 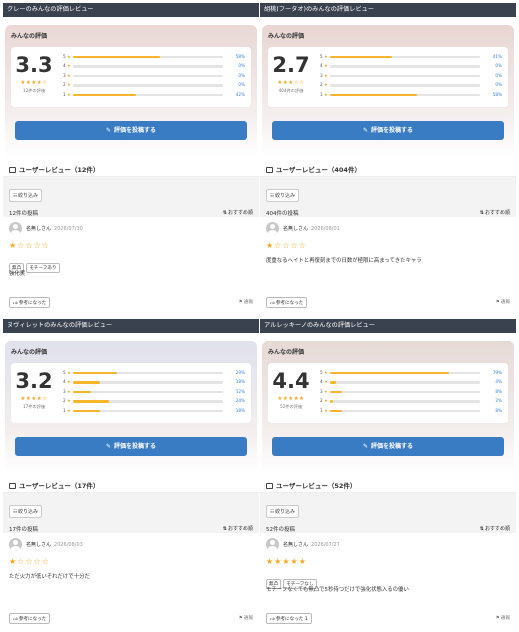 I want to click on bar-star-label: 2 ★, so click(x=67, y=84).